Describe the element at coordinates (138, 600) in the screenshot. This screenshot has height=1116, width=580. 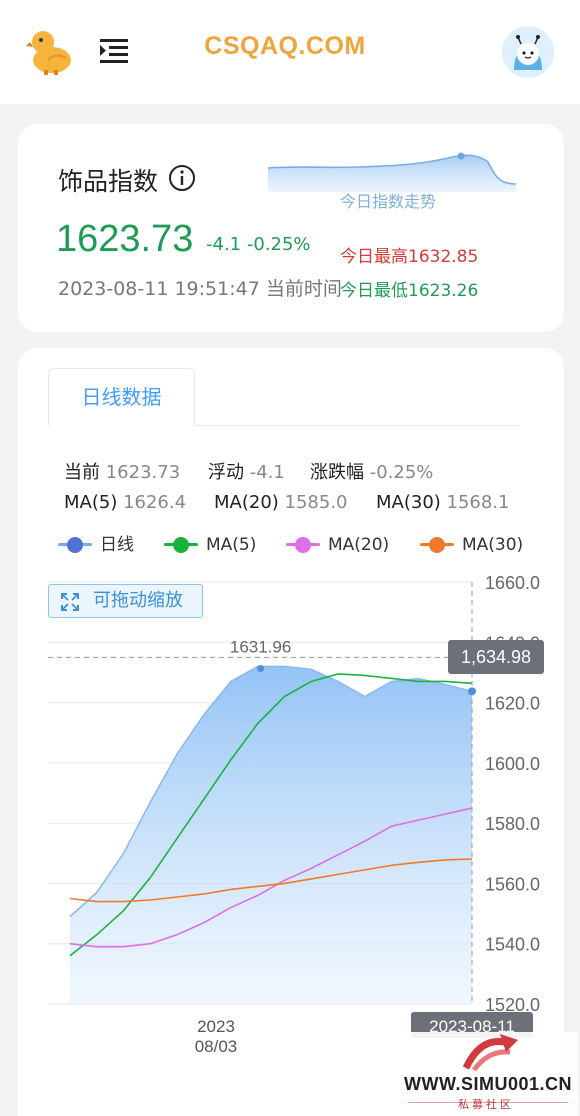
I see `zoom-button-label: 可拖动缩放` at that location.